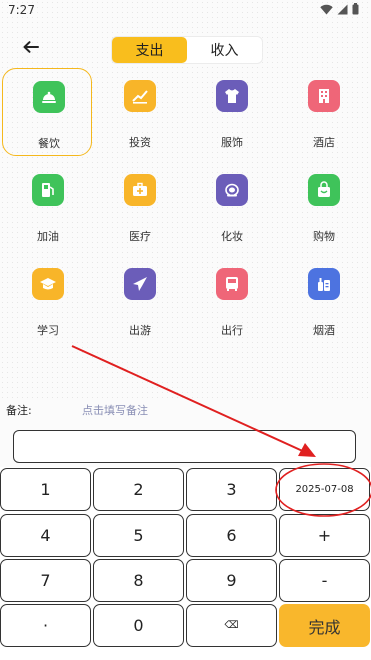  Describe the element at coordinates (138, 580) in the screenshot. I see `key-8: 8` at that location.